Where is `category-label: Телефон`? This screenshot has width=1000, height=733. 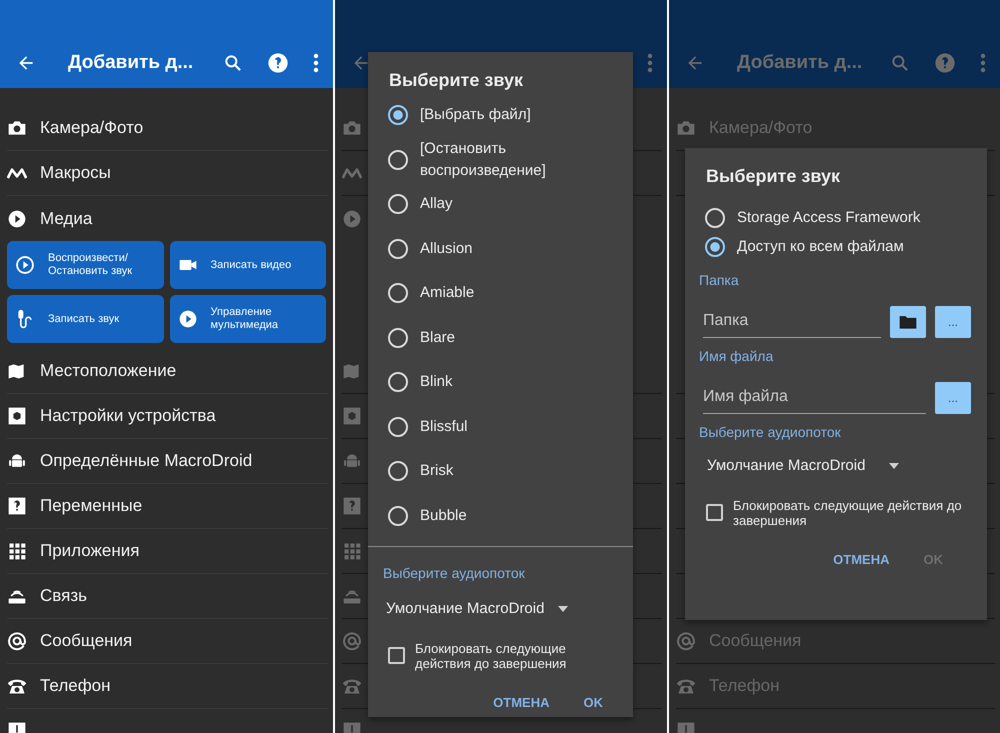
category-label: Телефон is located at coordinates (75, 686).